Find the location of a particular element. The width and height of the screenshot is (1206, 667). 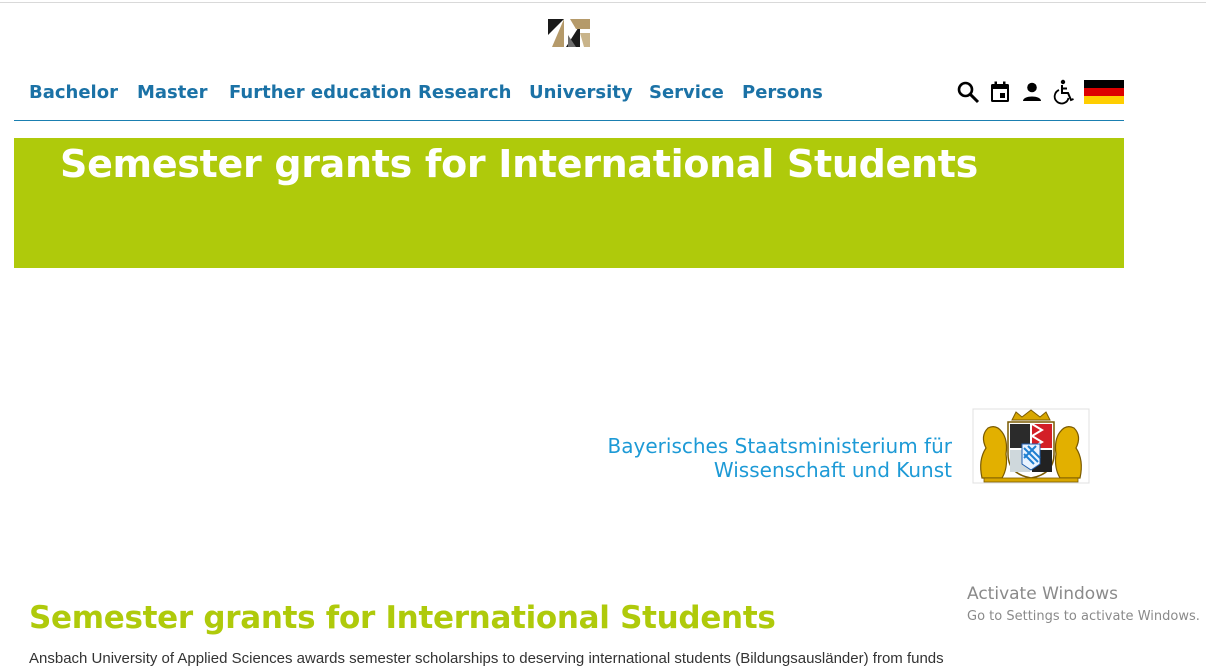

nav-item-research: Research is located at coordinates (465, 92).